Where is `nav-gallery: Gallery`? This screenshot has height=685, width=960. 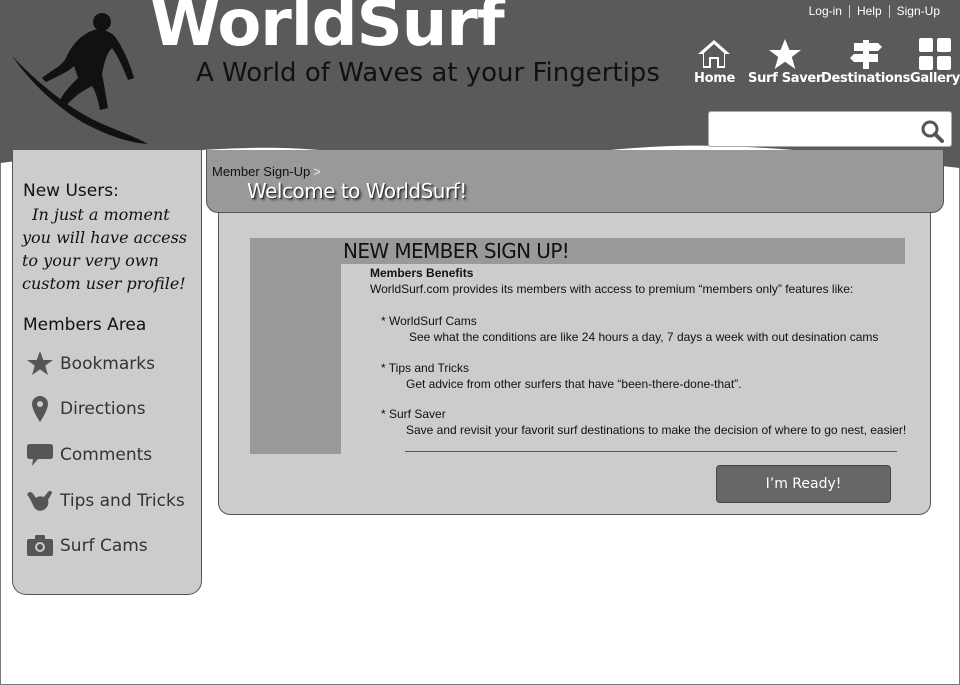
nav-gallery: Gallery is located at coordinates (935, 62).